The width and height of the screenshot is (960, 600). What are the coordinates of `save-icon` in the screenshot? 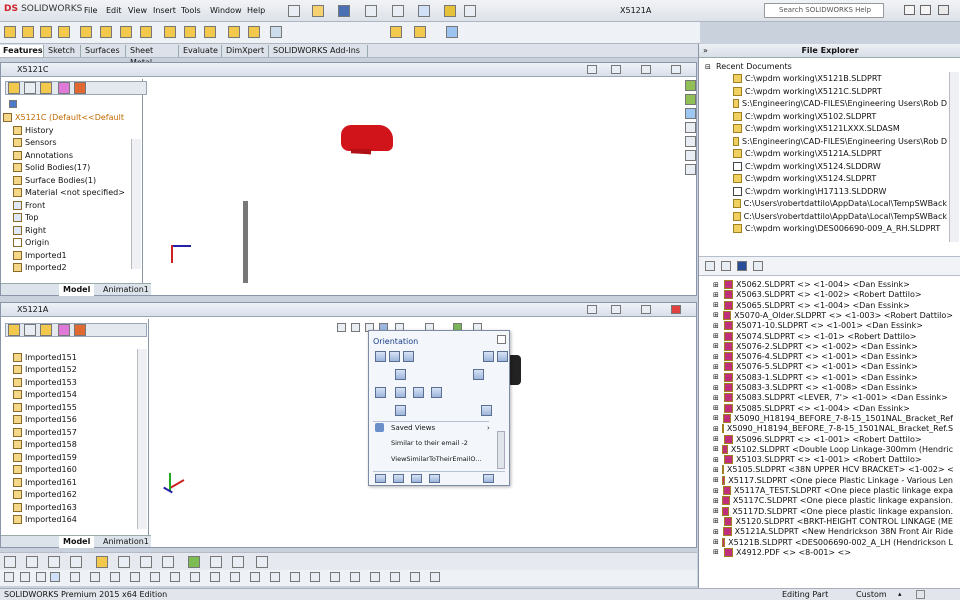 It's located at (344, 11).